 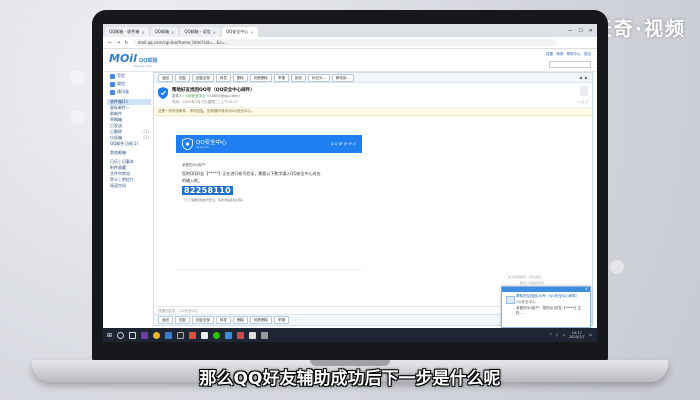 I want to click on mail-footer: 此为系统邮件，请勿回复。, so click(x=525, y=277).